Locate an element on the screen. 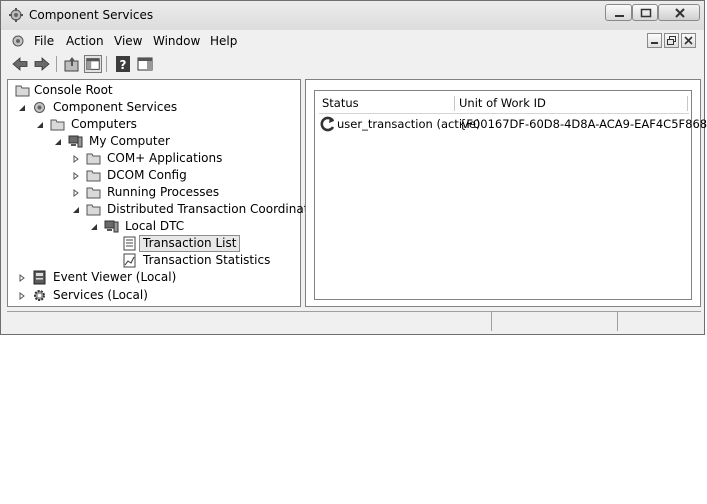 This screenshot has height=504, width=707. restore-icon is located at coordinates (671, 40).